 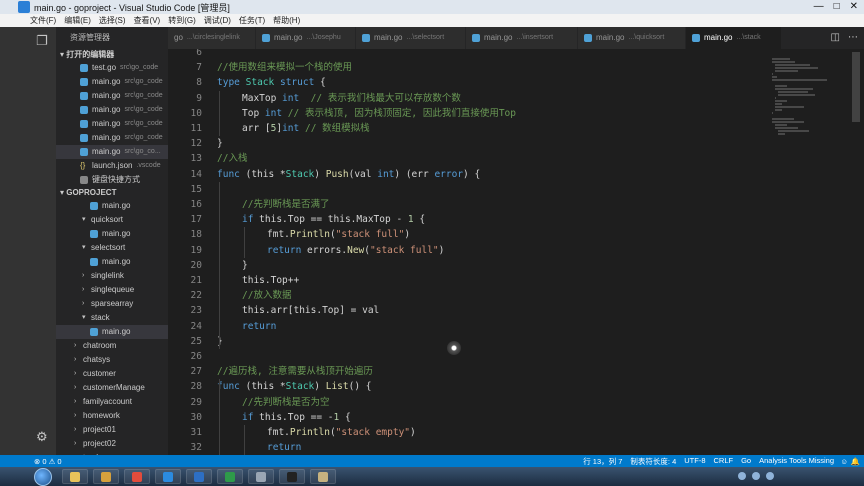 I want to click on menu-view: 查看(V), so click(x=147, y=20).